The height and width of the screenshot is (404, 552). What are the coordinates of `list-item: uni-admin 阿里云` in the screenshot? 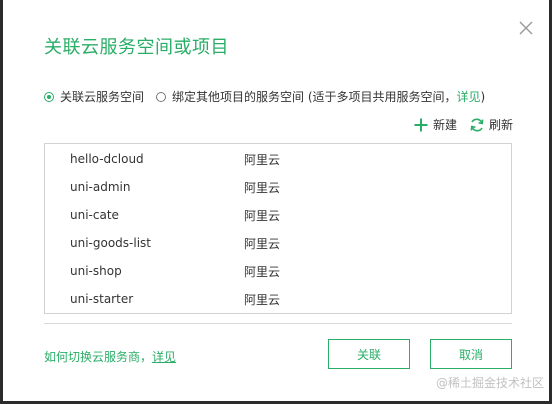 It's located at (278, 187).